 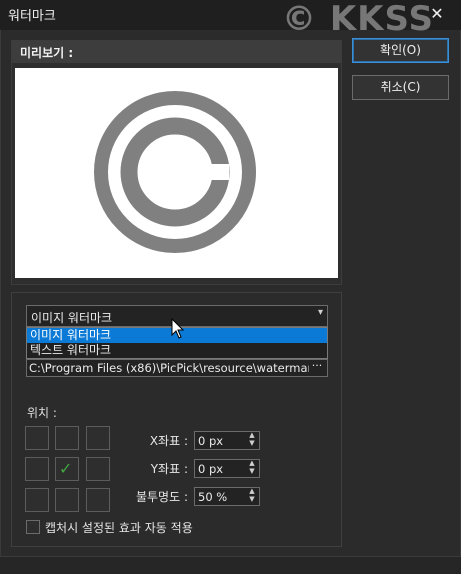 I want to click on position-bottom-left, so click(x=37, y=500).